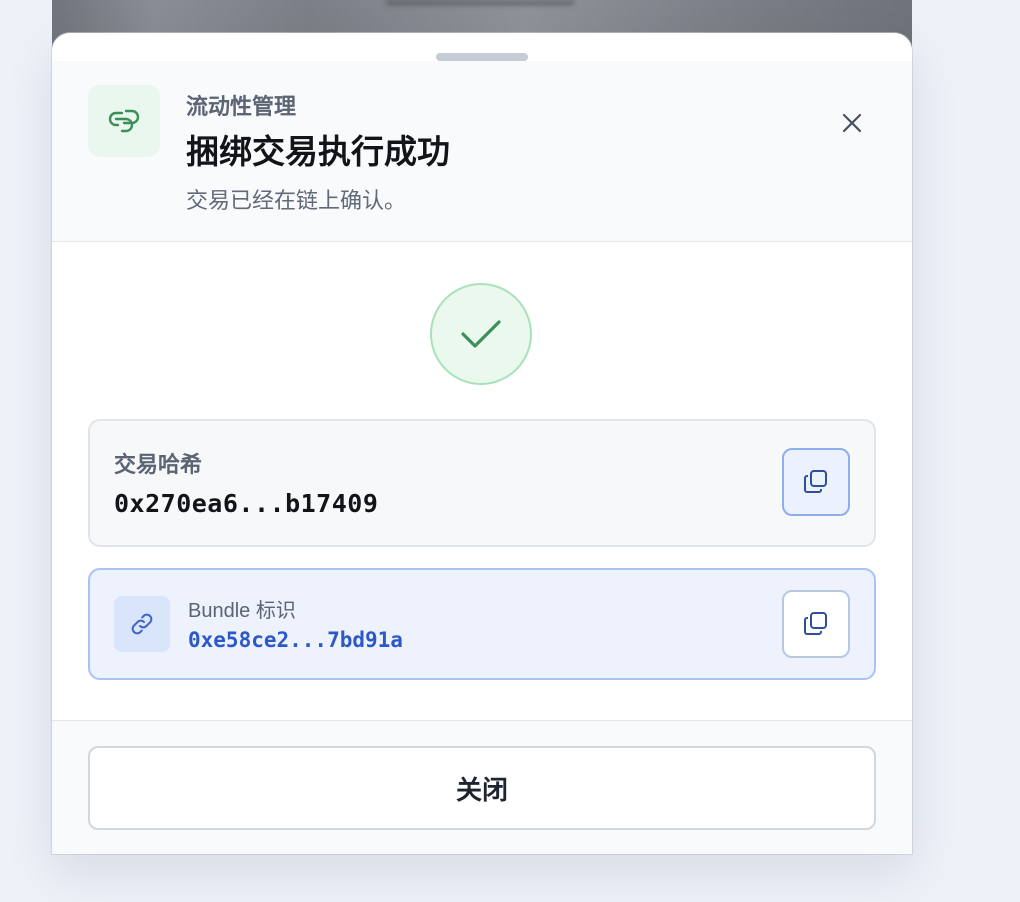 The image size is (1020, 902). I want to click on bundle-id-label: Bundle 标识, so click(242, 611).